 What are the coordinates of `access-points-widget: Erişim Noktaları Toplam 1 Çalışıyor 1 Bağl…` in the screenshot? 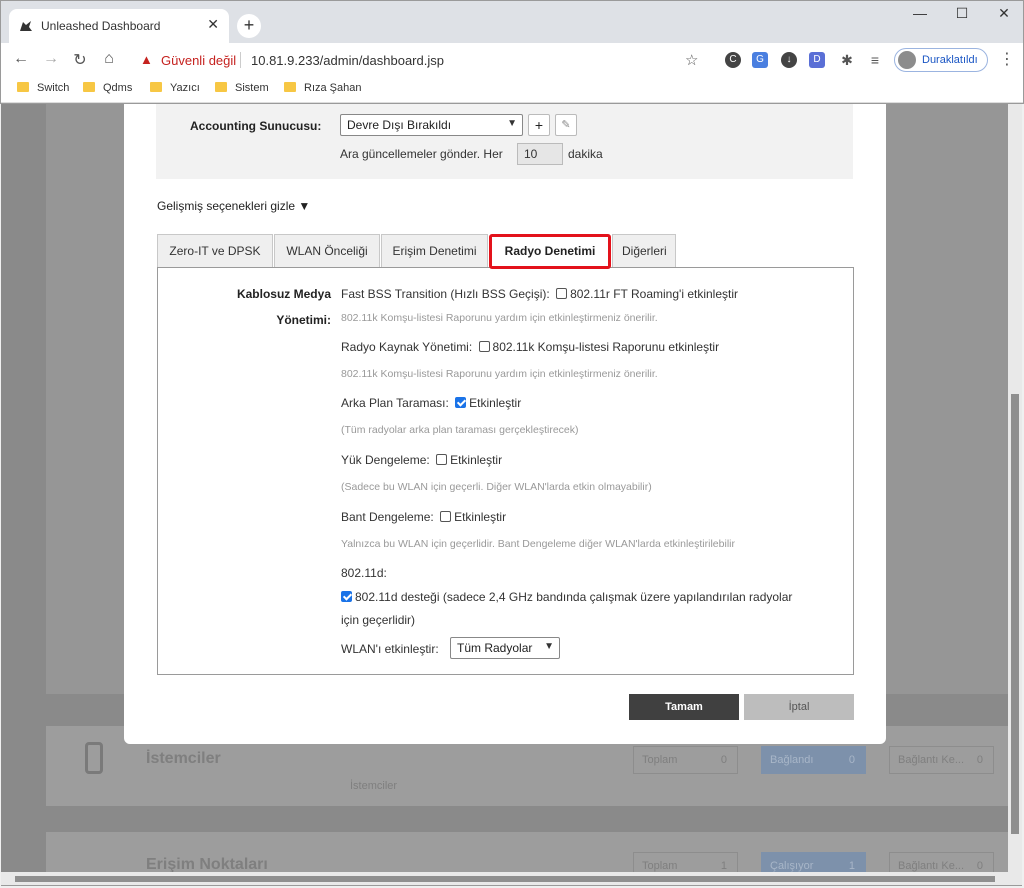 It's located at (527, 852).